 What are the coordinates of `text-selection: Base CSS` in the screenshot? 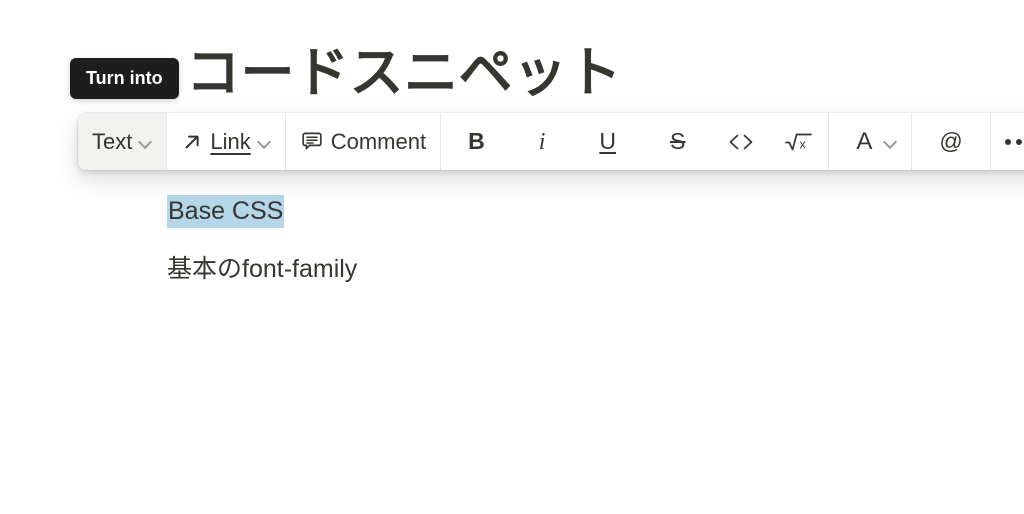 It's located at (226, 211).